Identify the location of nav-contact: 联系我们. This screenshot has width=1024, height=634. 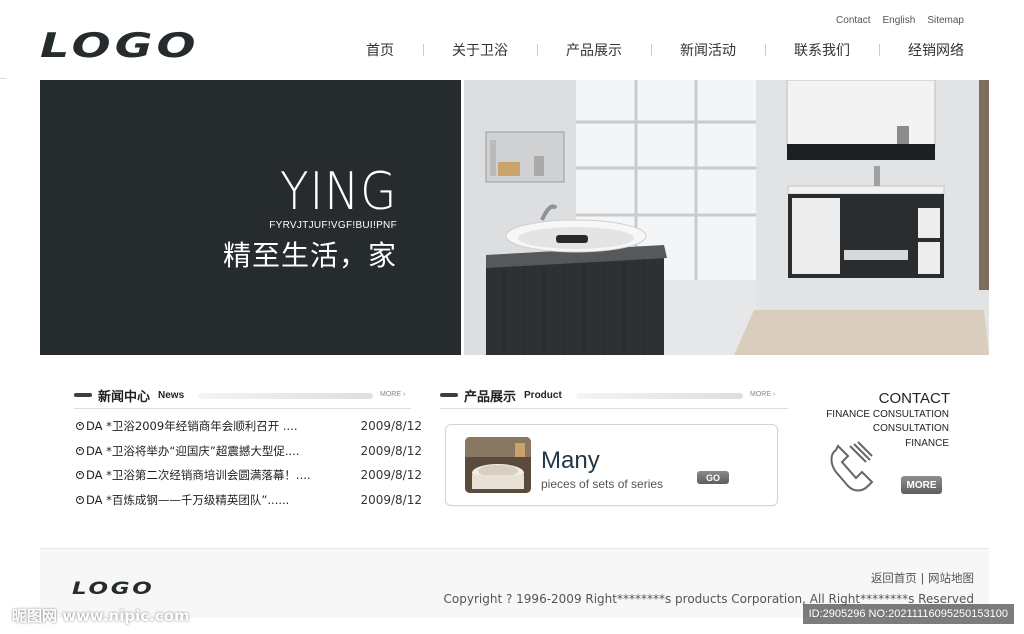
(822, 50).